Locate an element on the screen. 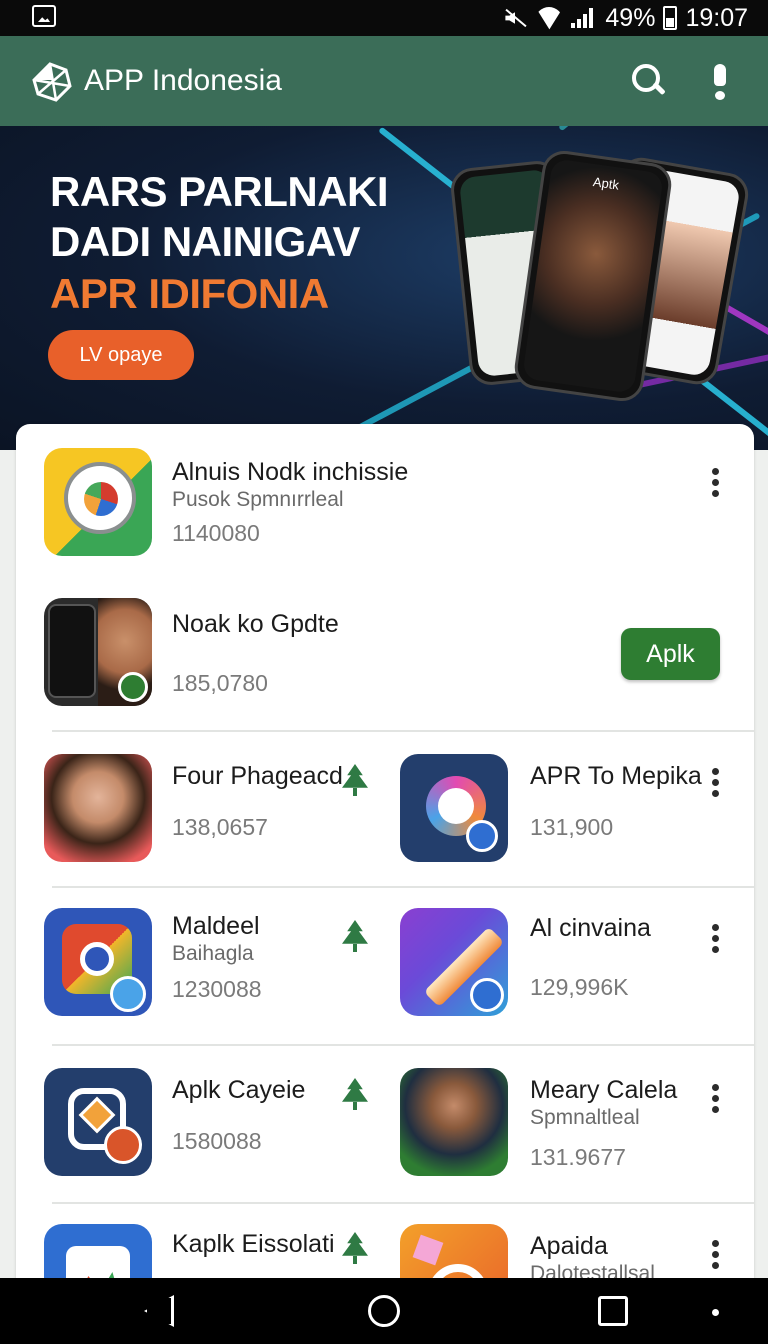 This screenshot has width=768, height=1344. app-subtitle-featured1: Pusok Spmnırrleal is located at coordinates (258, 499).